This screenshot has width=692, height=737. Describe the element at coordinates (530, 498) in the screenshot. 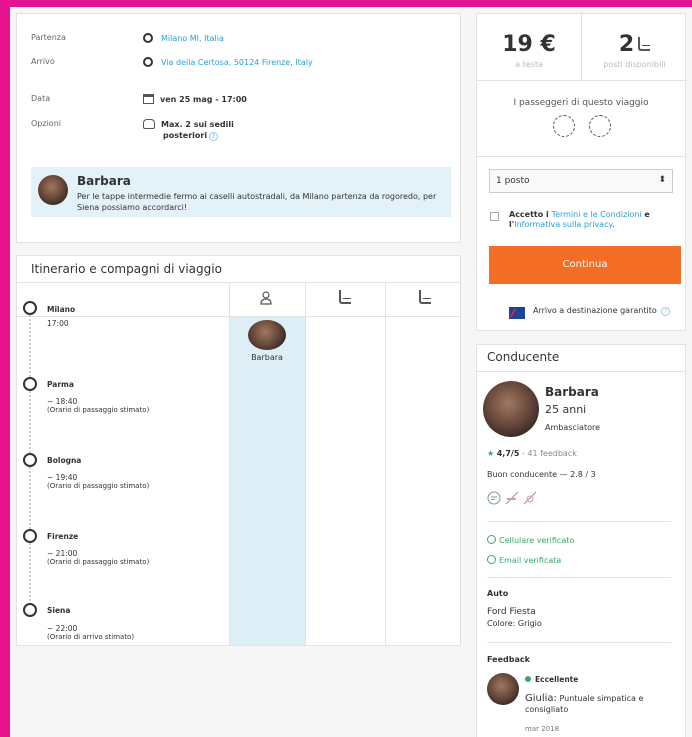

I see `no-pets-icon` at that location.